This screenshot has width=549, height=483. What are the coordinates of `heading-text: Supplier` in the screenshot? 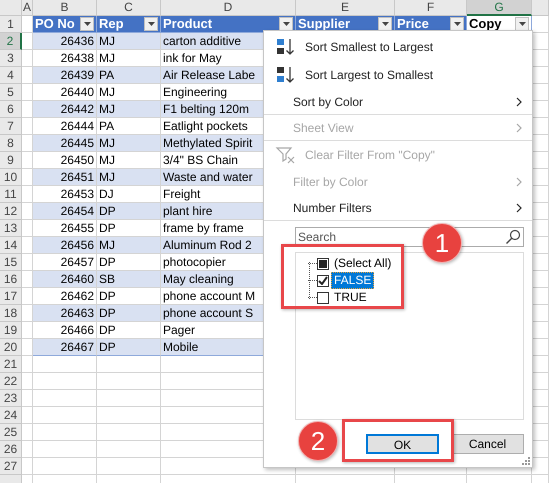 It's located at (324, 24).